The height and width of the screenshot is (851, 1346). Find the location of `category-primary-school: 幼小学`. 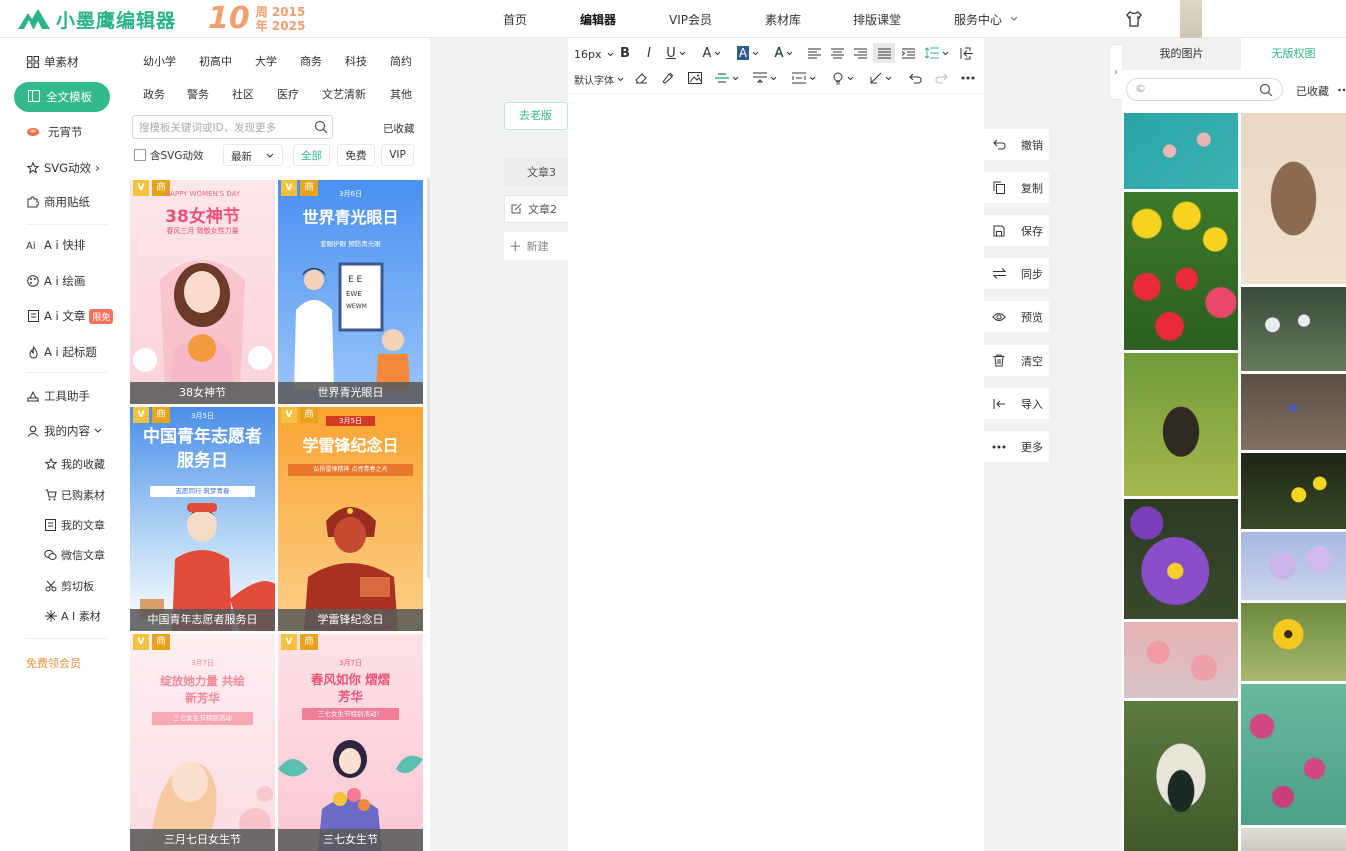

category-primary-school: 幼小学 is located at coordinates (159, 61).